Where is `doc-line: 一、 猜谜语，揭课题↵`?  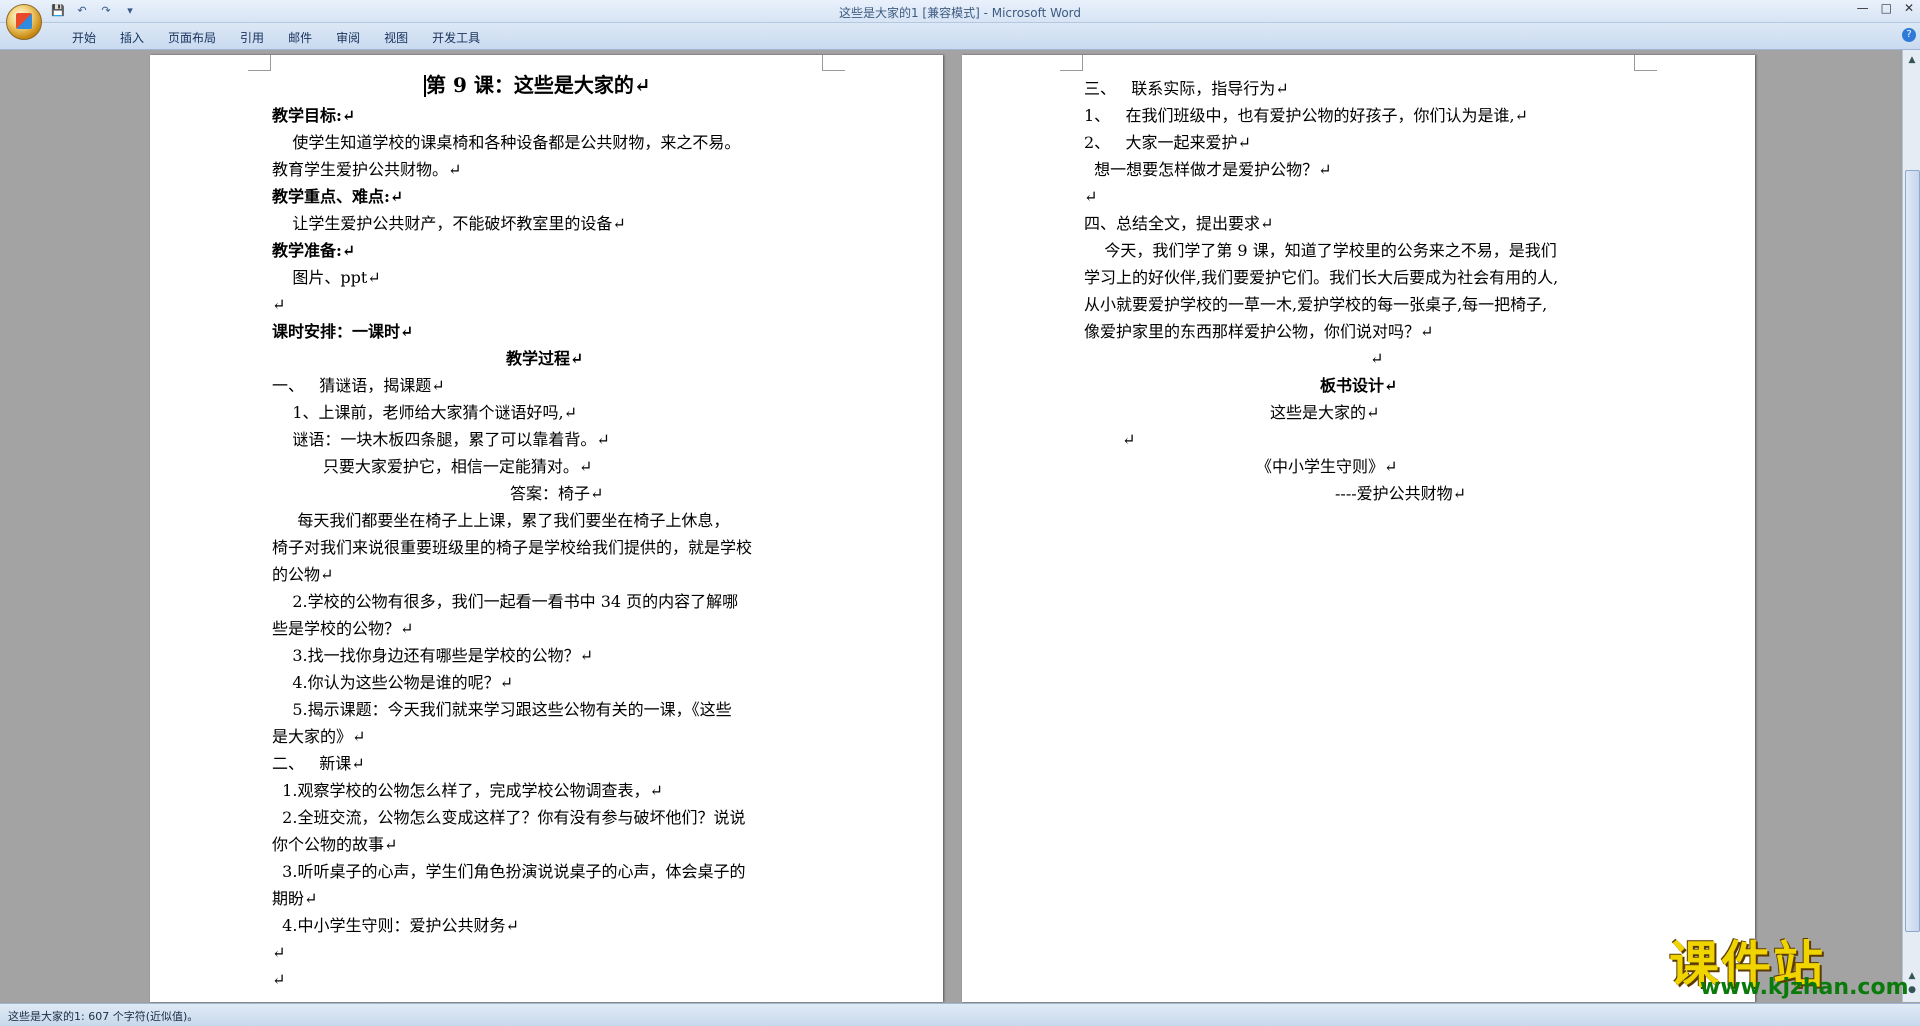
doc-line: 一、 猜谜语，揭课题↵ is located at coordinates (358, 385).